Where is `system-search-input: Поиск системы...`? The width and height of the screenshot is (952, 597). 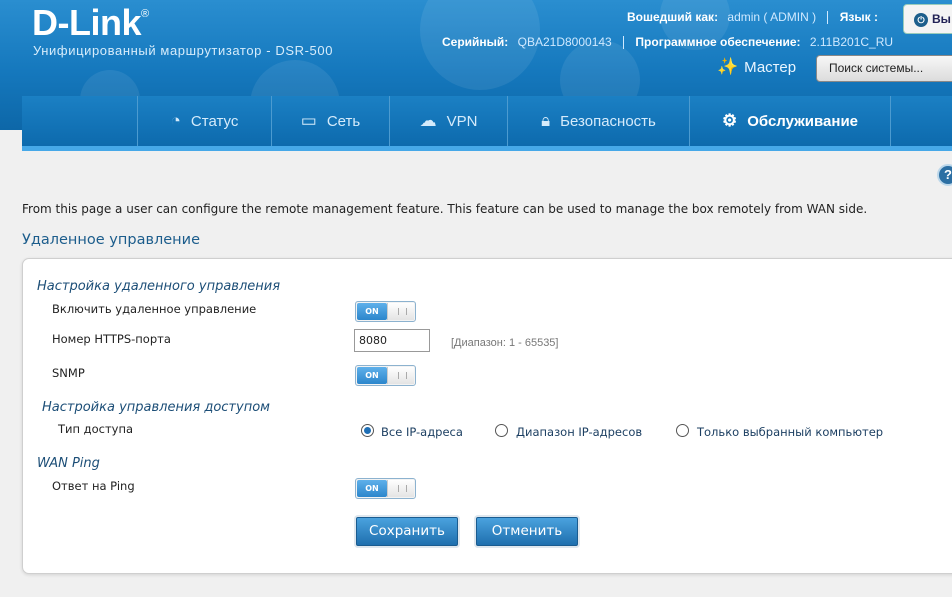 system-search-input: Поиск системы... is located at coordinates (884, 68).